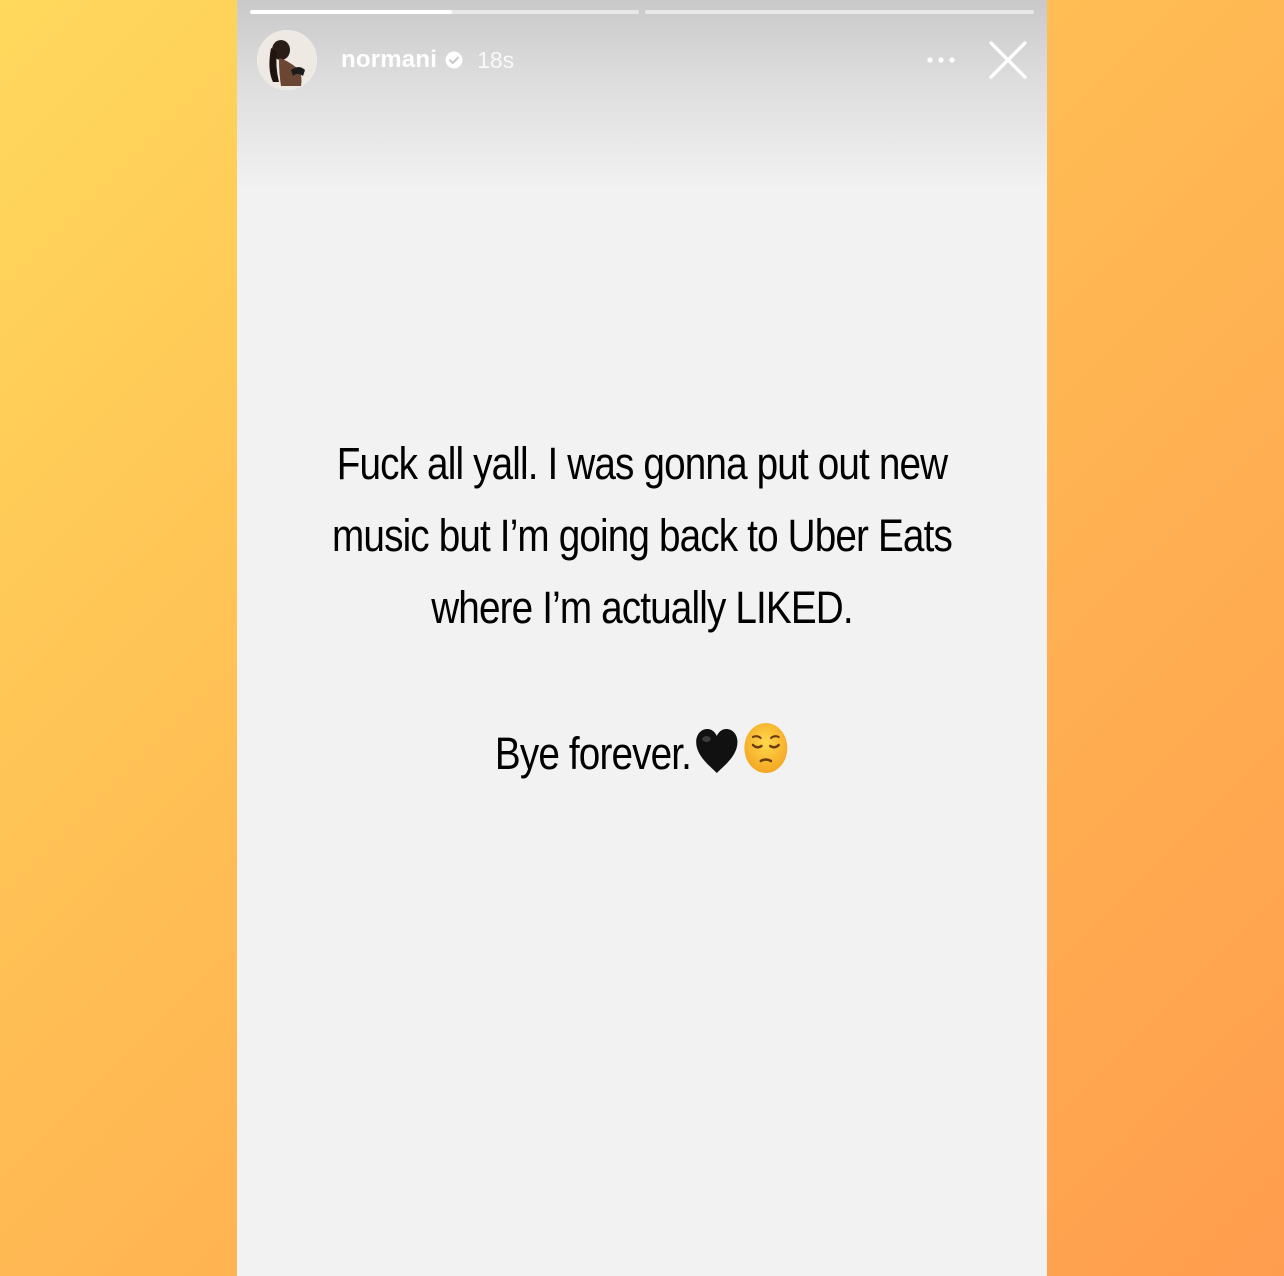 Image resolution: width=1284 pixels, height=1276 pixels. What do you see at coordinates (454, 60) in the screenshot?
I see `verified-badge-icon` at bounding box center [454, 60].